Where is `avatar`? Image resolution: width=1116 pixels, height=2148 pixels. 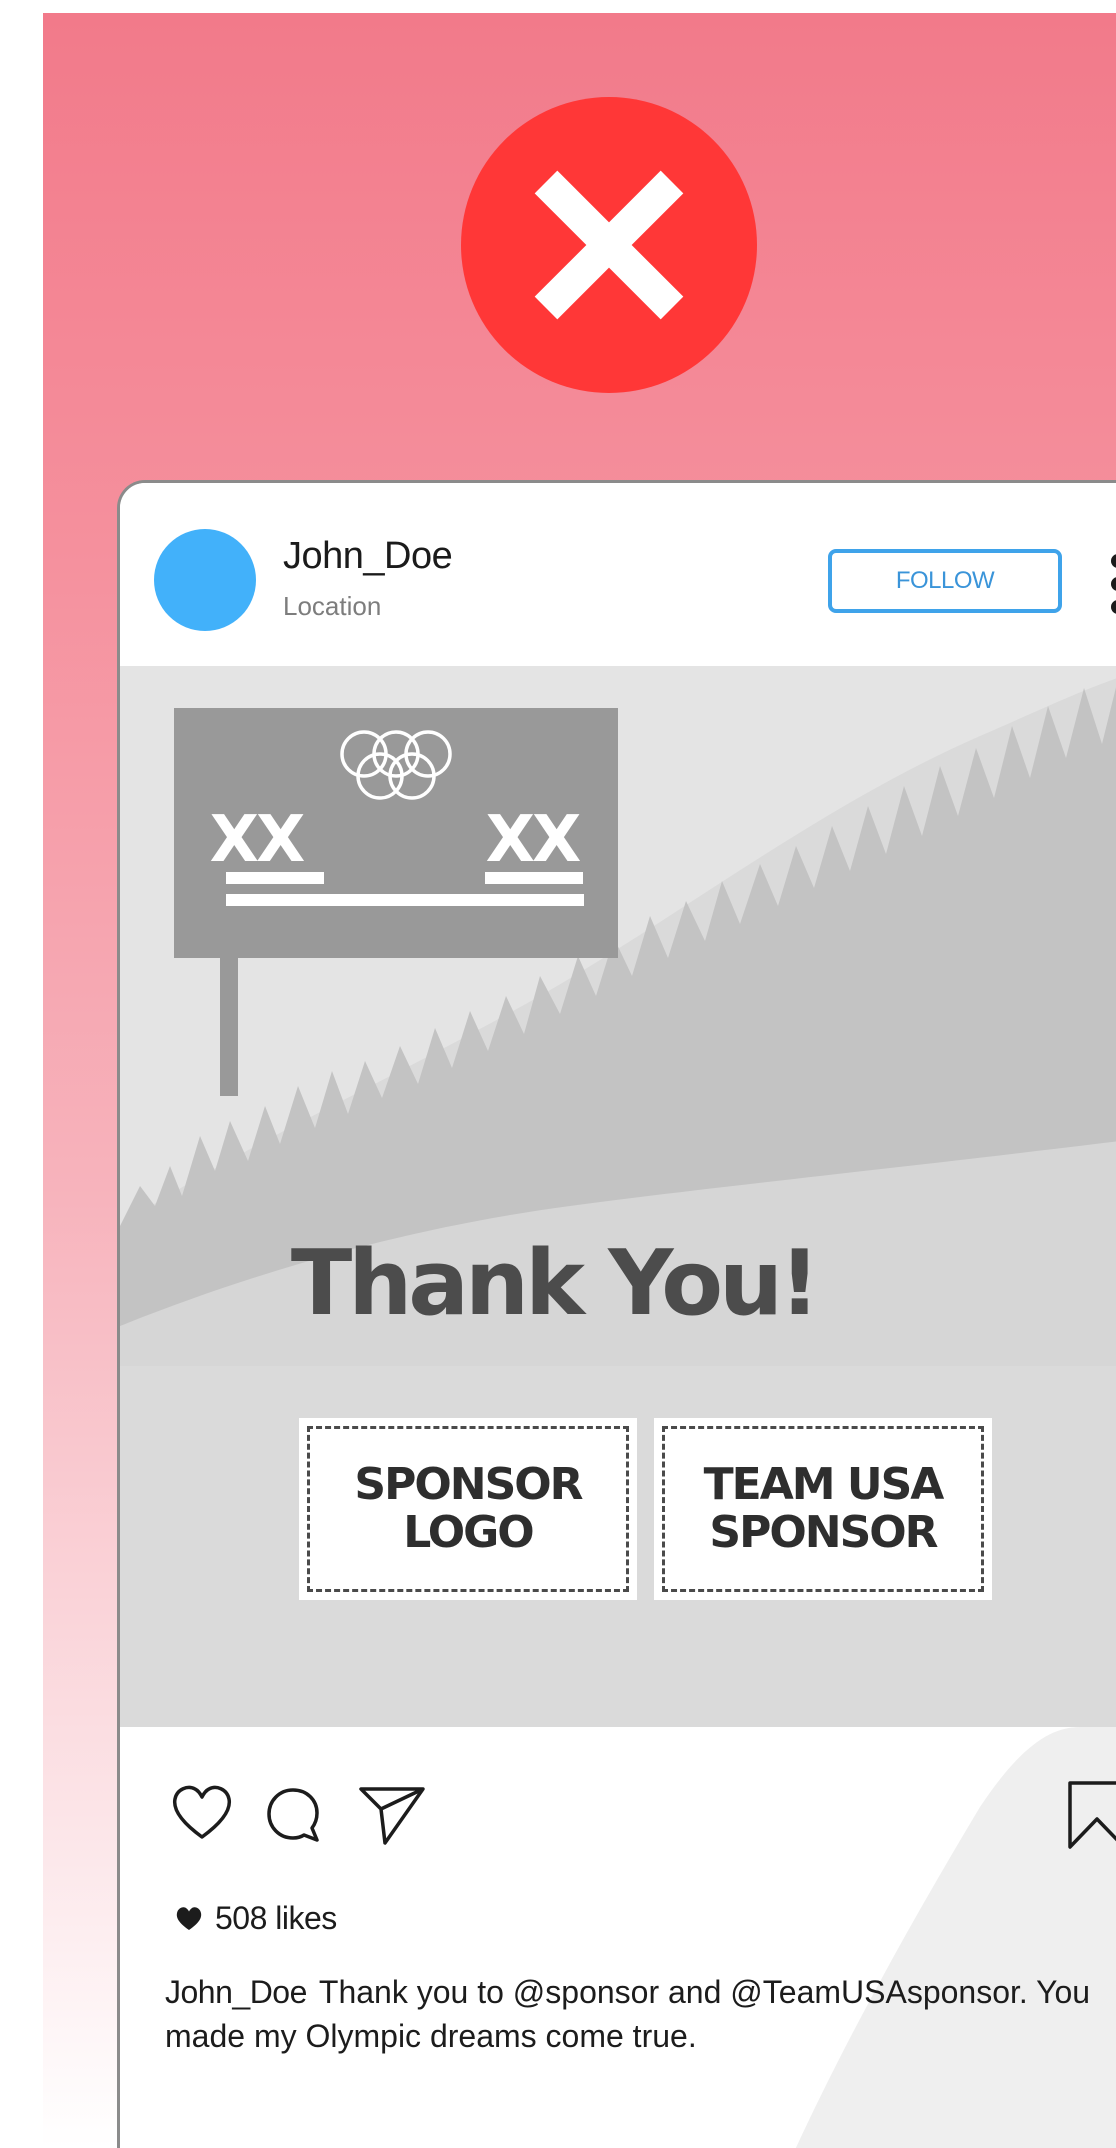 avatar is located at coordinates (205, 580).